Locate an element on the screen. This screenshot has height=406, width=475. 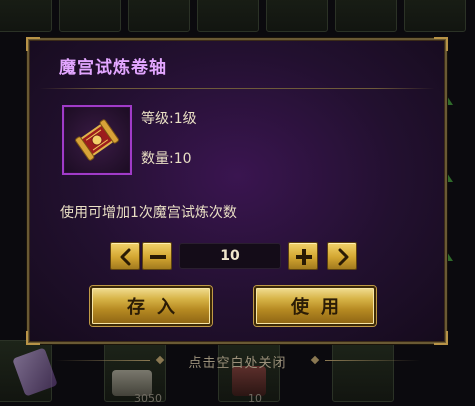
item-description: 使用可增加1次魔宫试炼次数 is located at coordinates (148, 213).